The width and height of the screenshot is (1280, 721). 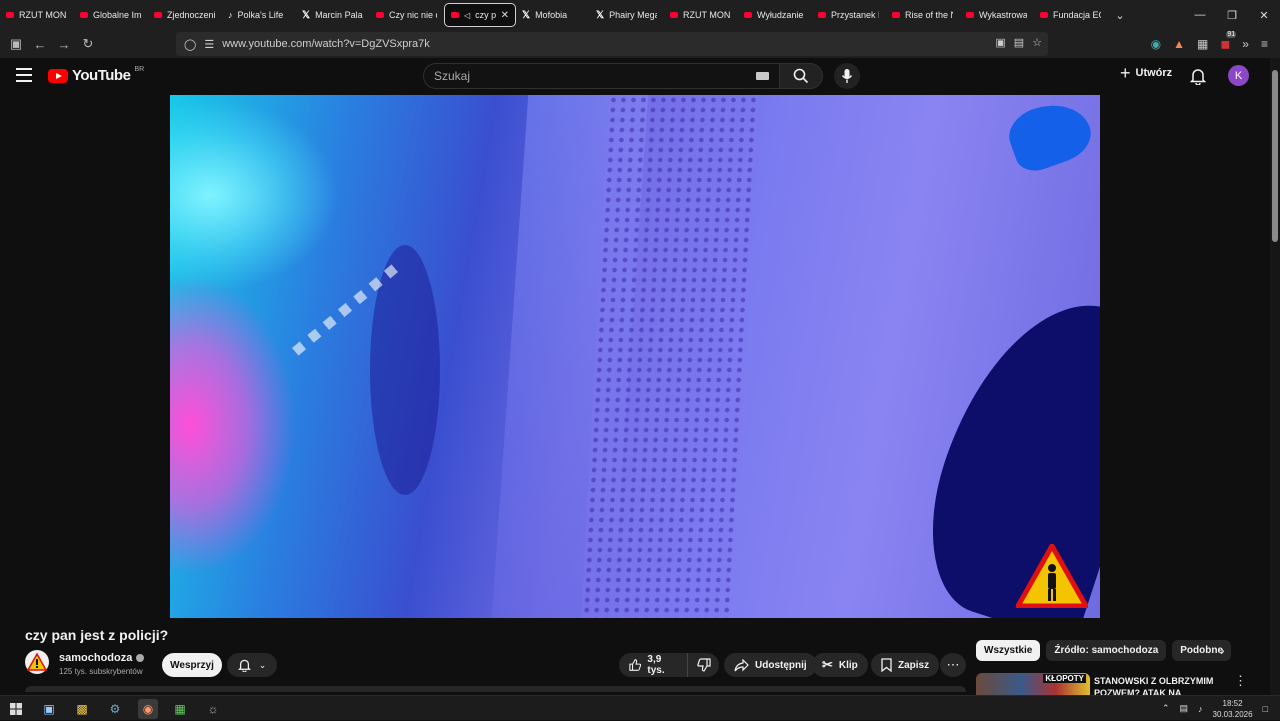 What do you see at coordinates (1264, 15) in the screenshot?
I see `close-window-icon: ✕` at bounding box center [1264, 15].